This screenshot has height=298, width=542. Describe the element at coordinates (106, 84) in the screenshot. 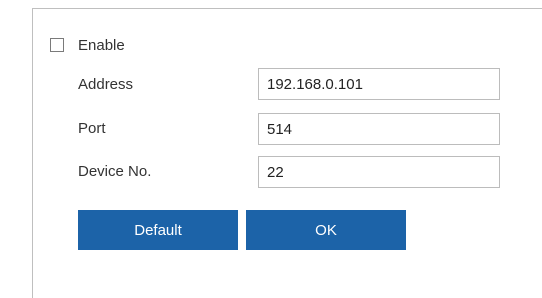

I see `address-label: Address` at that location.